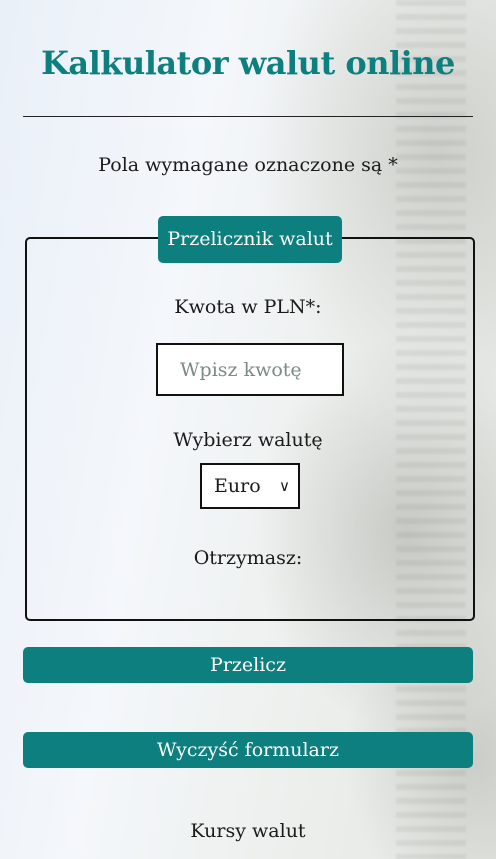 This screenshot has height=859, width=496. I want to click on page-title: Kalkulator walut online, so click(248, 63).